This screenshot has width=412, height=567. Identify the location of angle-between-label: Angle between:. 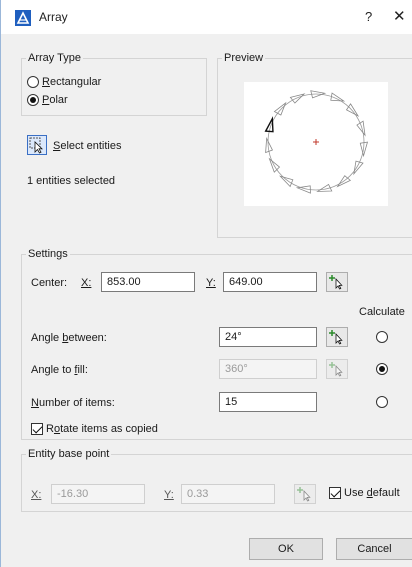
(69, 338).